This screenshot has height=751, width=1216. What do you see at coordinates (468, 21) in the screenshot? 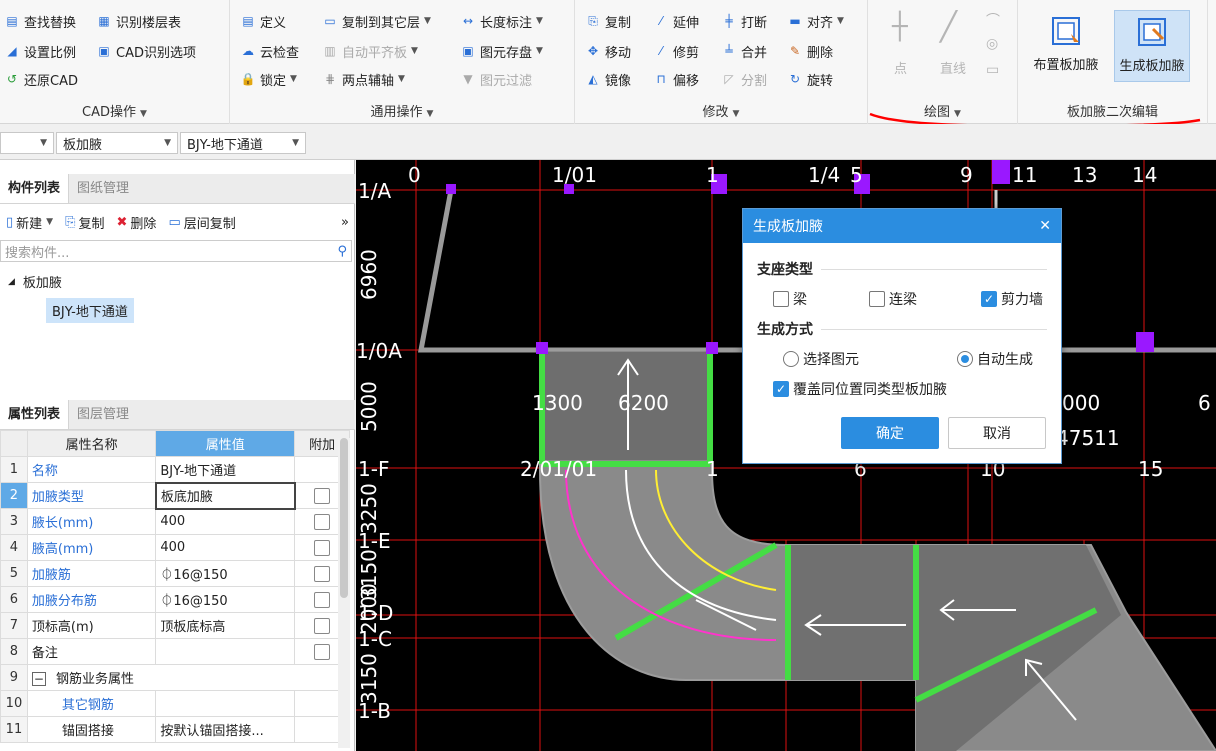
I see `dimension-icon: ↔` at bounding box center [468, 21].